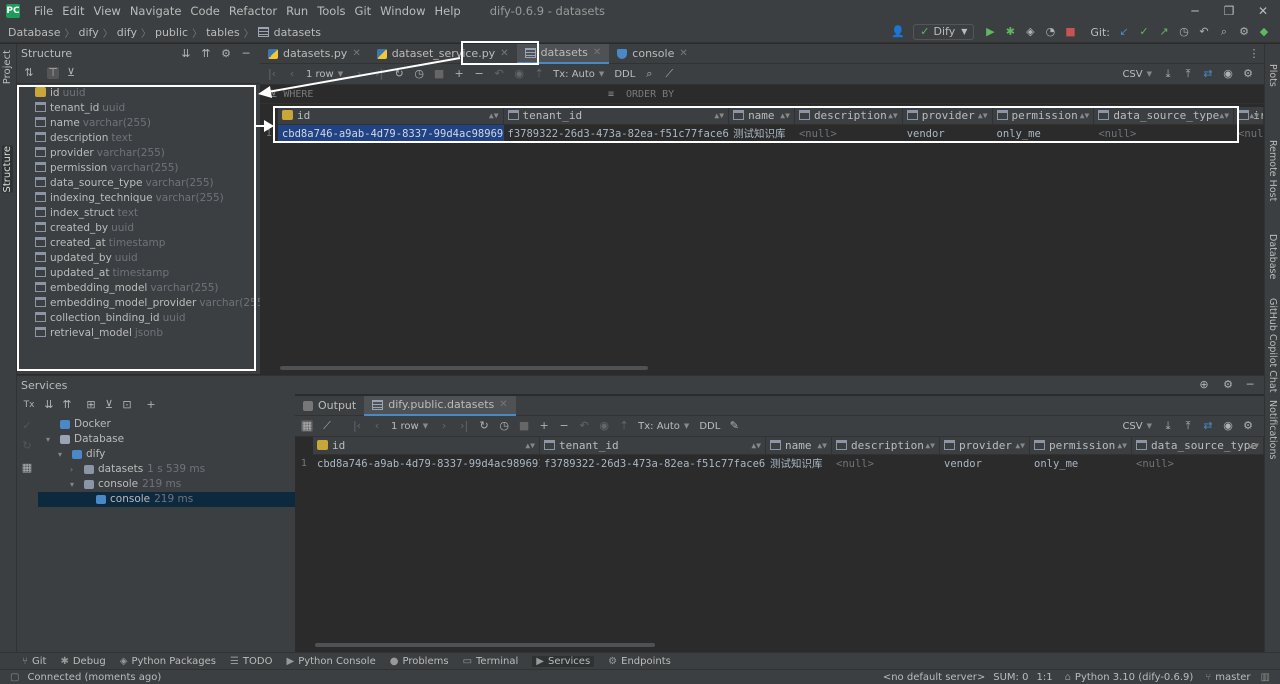 The image size is (1280, 684). I want to click on structure-column-item: embedding_model_provider varchar(255), so click(142, 303).